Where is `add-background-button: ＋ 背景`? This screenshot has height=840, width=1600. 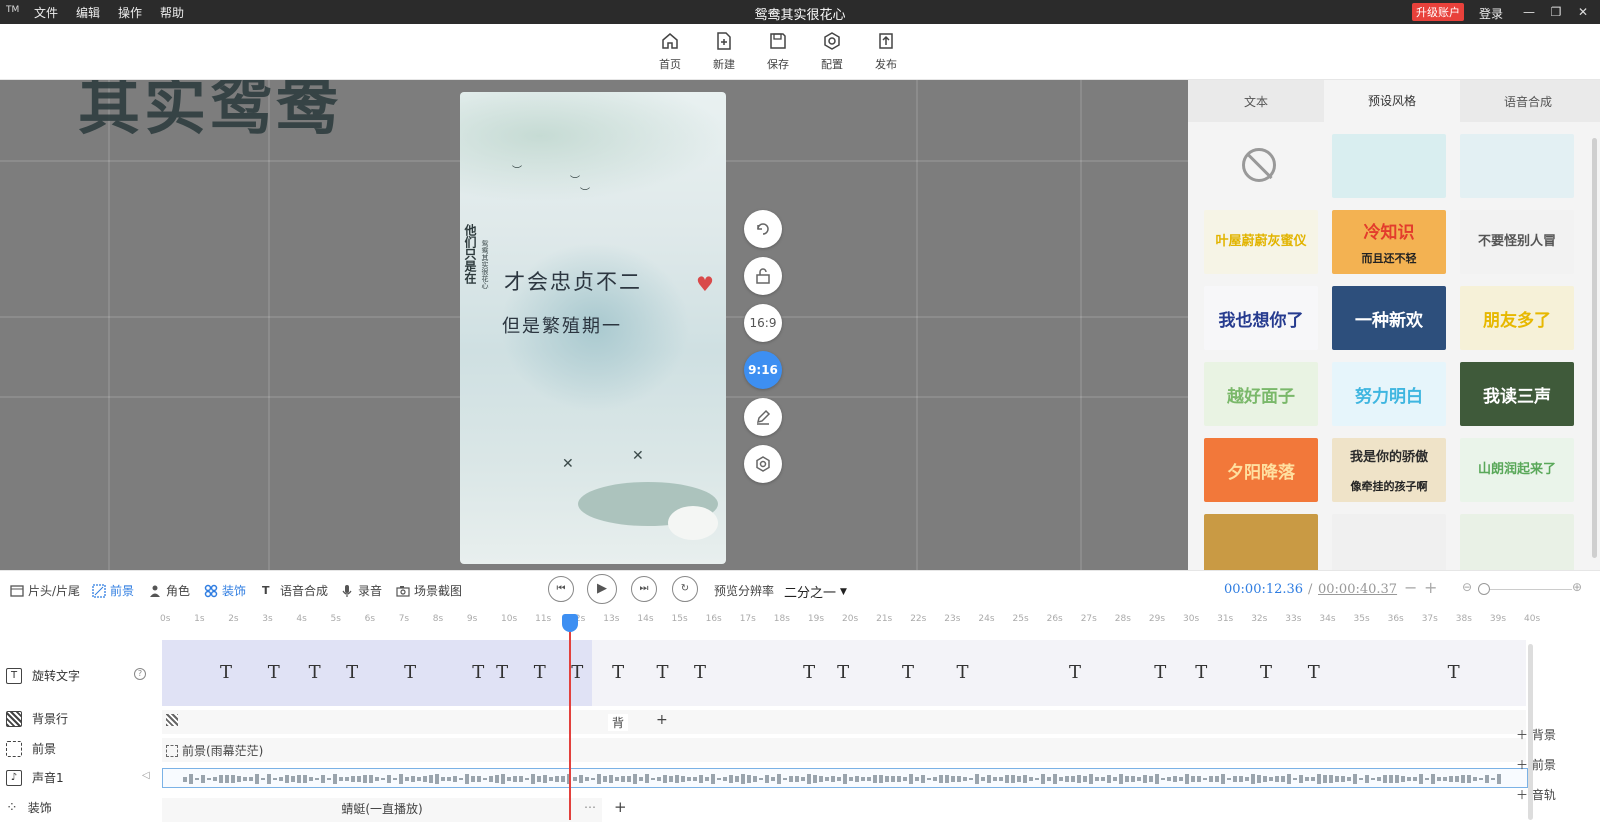 add-background-button: ＋ 背景 is located at coordinates (1536, 734).